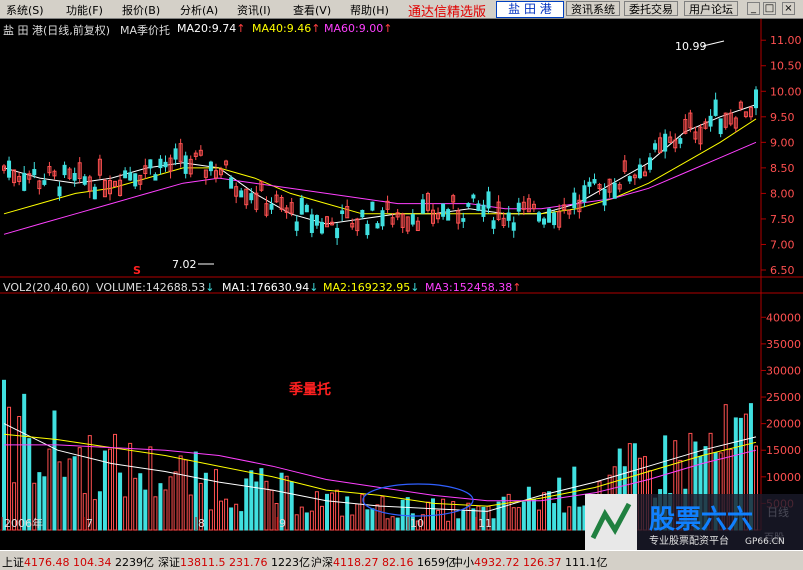  I want to click on watermark-brand: 股票六六, so click(701, 520).